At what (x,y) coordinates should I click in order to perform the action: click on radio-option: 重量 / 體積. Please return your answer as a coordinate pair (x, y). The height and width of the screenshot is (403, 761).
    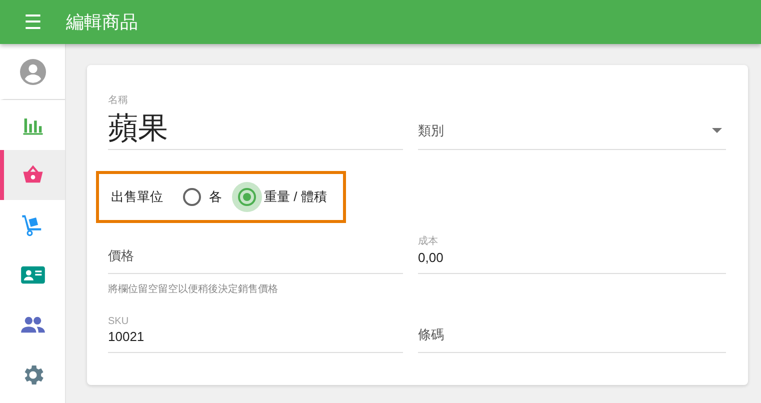
    Looking at the image, I should click on (279, 197).